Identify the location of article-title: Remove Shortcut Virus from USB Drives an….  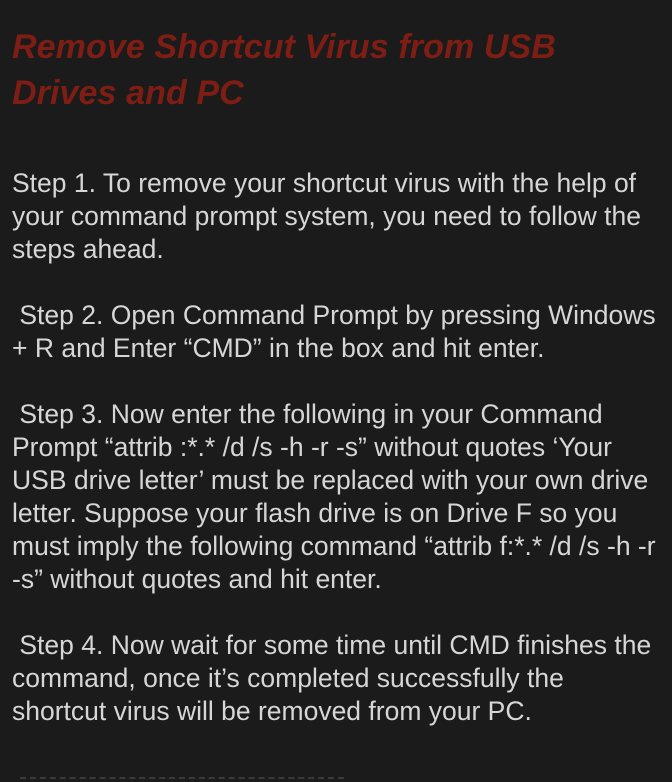
(284, 70).